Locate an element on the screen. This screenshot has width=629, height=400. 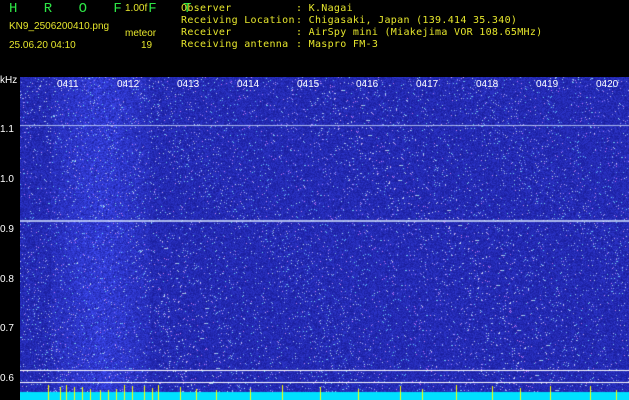
y-axis-unit: kHz is located at coordinates (9, 80).